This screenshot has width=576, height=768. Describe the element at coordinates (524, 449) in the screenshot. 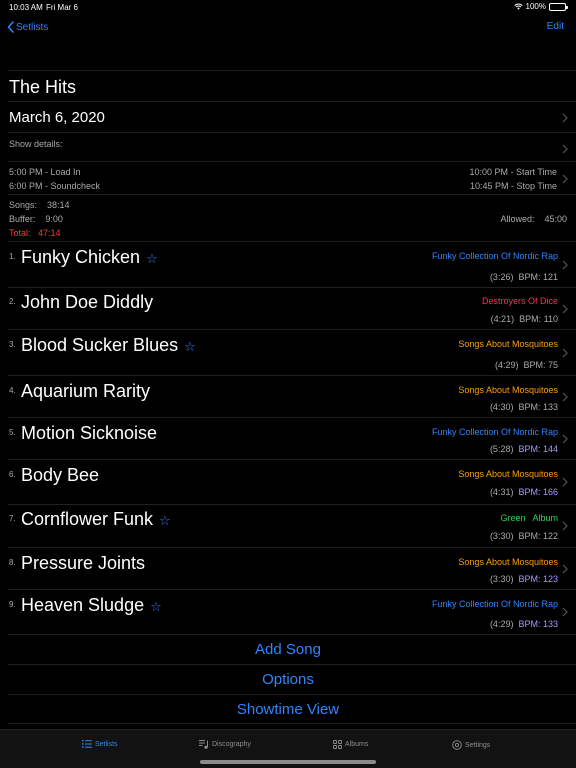

I see `song-meta: (5:28) BPM: 144` at that location.